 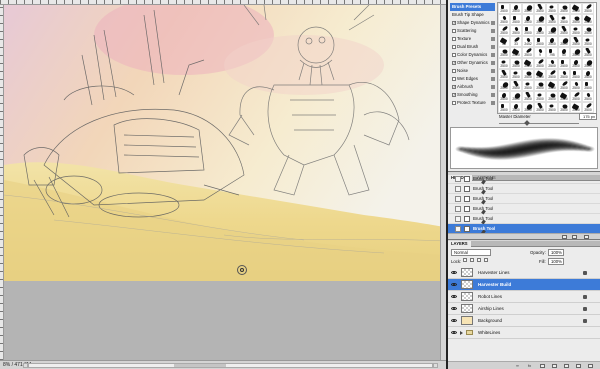 I want to click on lock-image-icon, so click(x=472, y=260).